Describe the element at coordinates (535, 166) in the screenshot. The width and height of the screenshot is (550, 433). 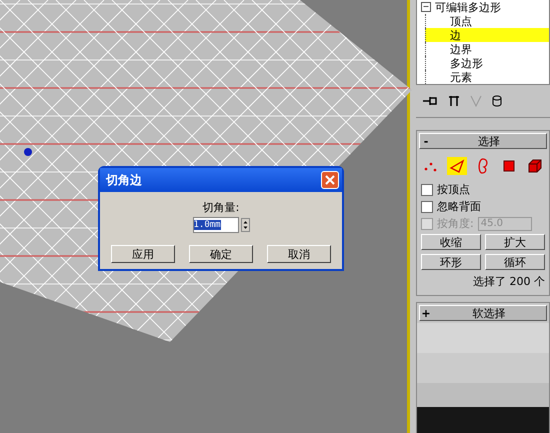
I see `element-mode-icon` at that location.